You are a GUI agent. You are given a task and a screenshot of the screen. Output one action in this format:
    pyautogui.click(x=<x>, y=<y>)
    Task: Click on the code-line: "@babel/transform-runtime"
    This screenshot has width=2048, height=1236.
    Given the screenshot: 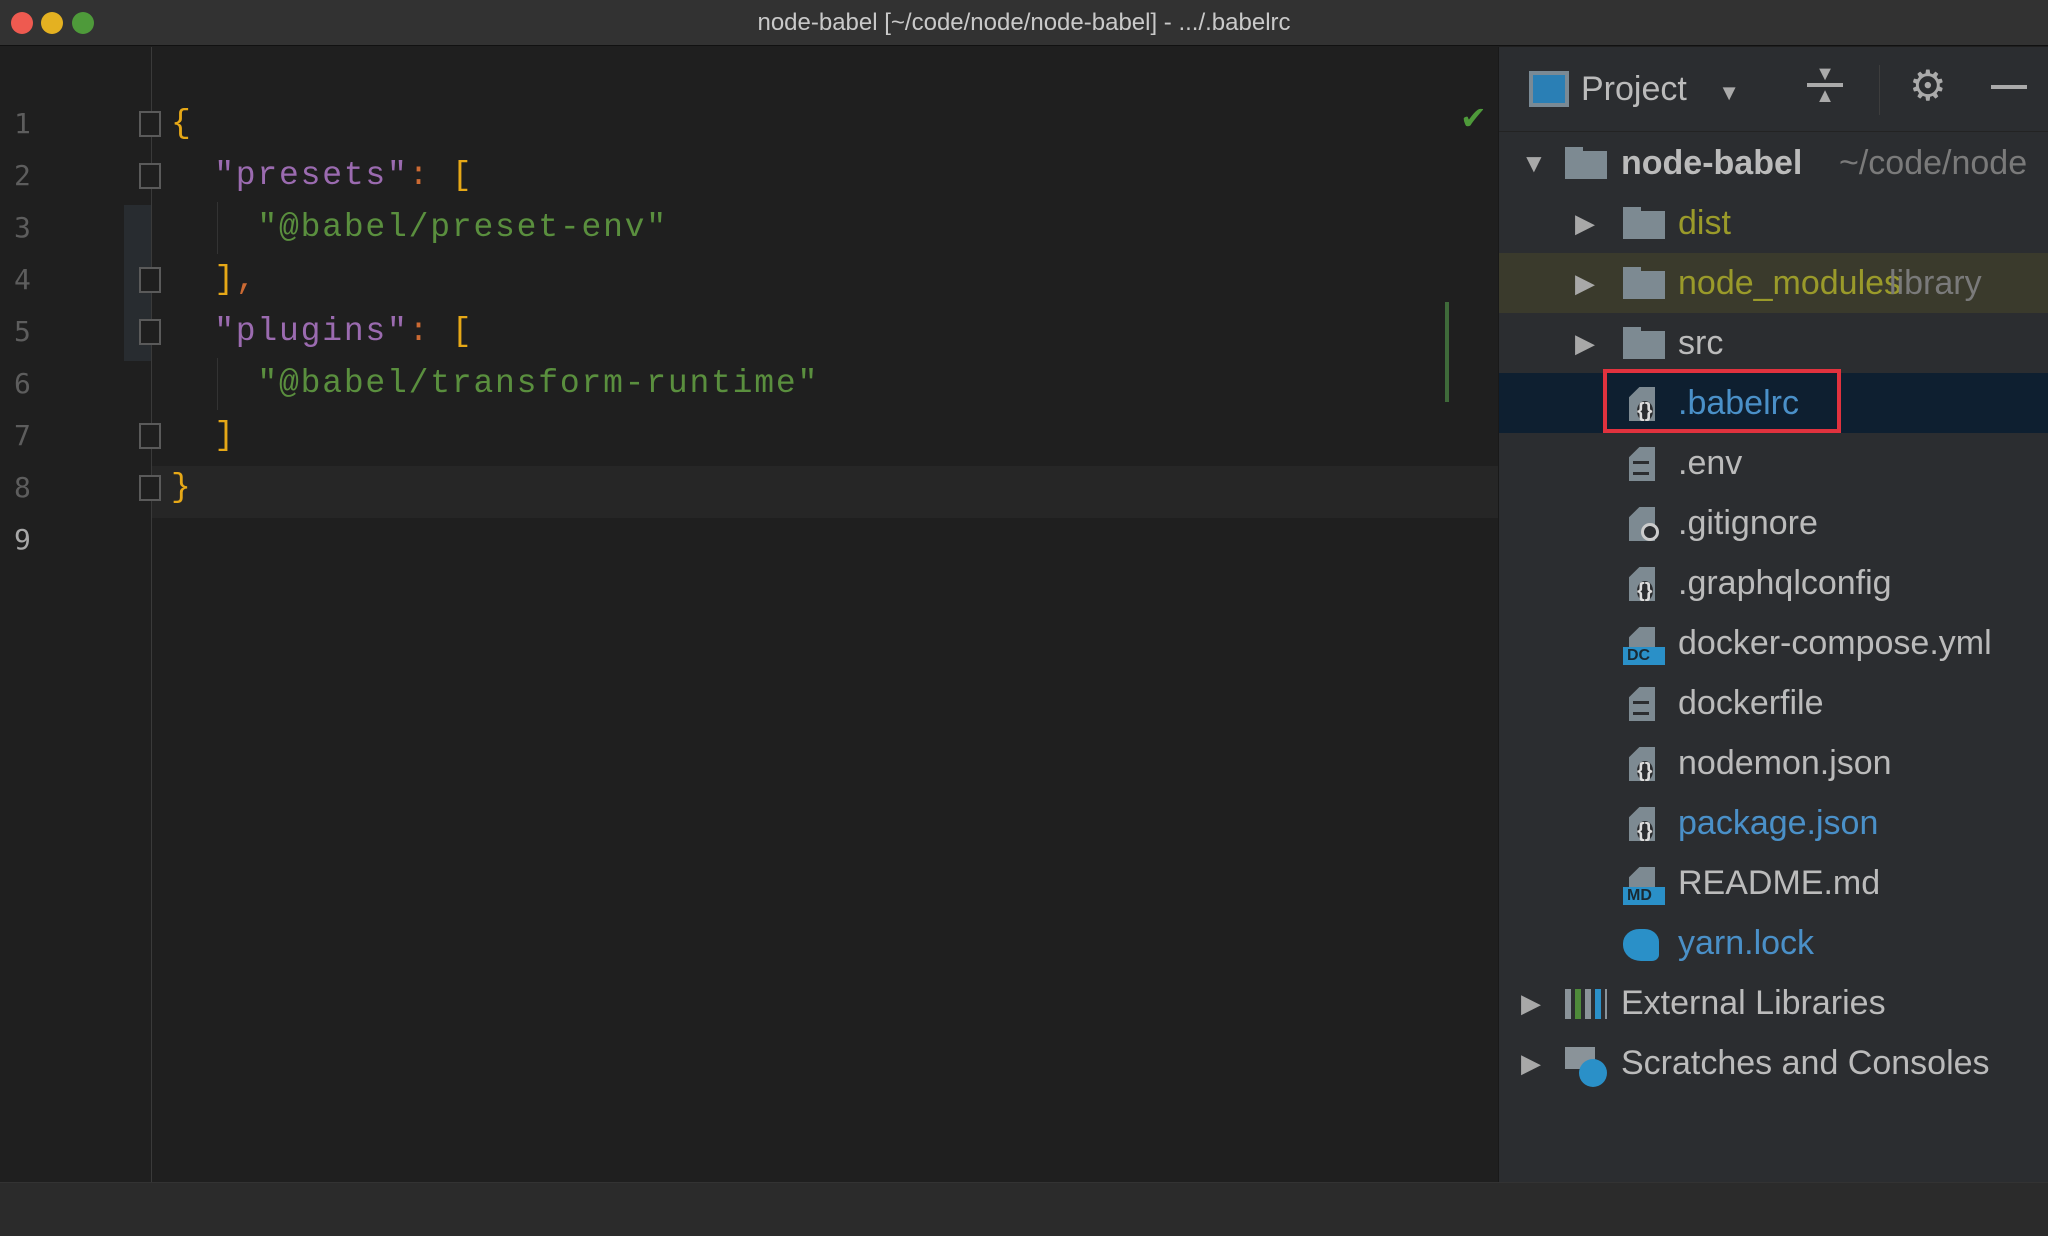 What is the action you would take?
    pyautogui.click(x=495, y=384)
    